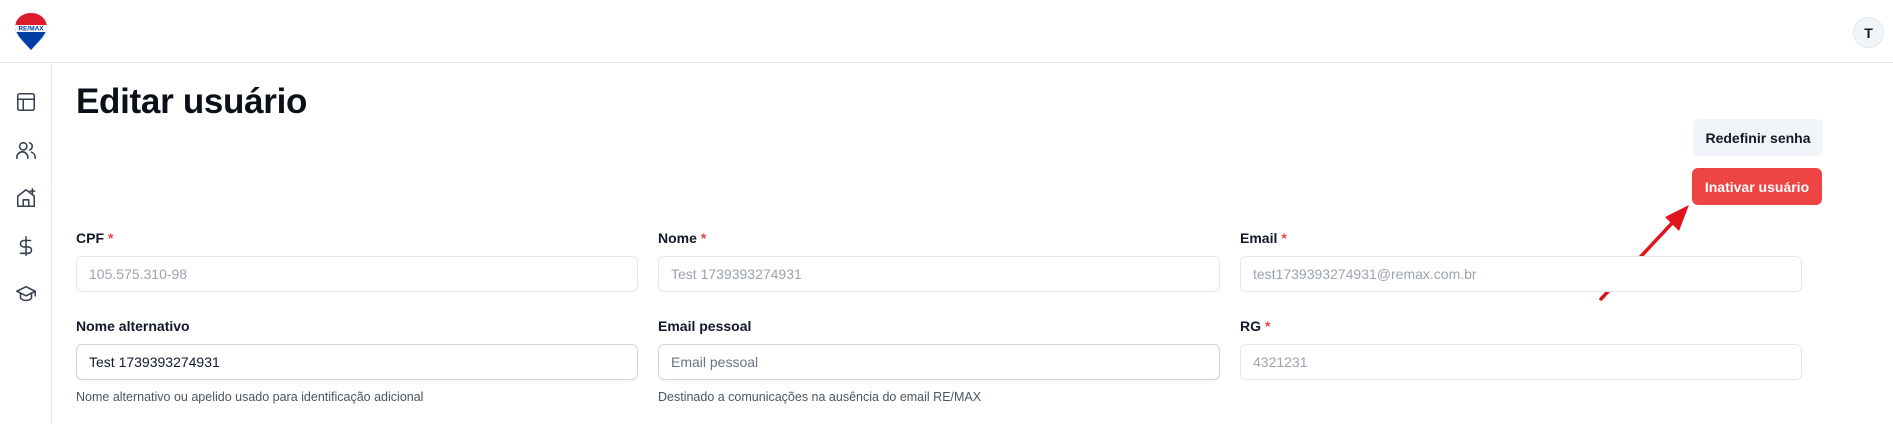  What do you see at coordinates (939, 362) in the screenshot?
I see `email-pessoal-field: Email pessoal` at bounding box center [939, 362].